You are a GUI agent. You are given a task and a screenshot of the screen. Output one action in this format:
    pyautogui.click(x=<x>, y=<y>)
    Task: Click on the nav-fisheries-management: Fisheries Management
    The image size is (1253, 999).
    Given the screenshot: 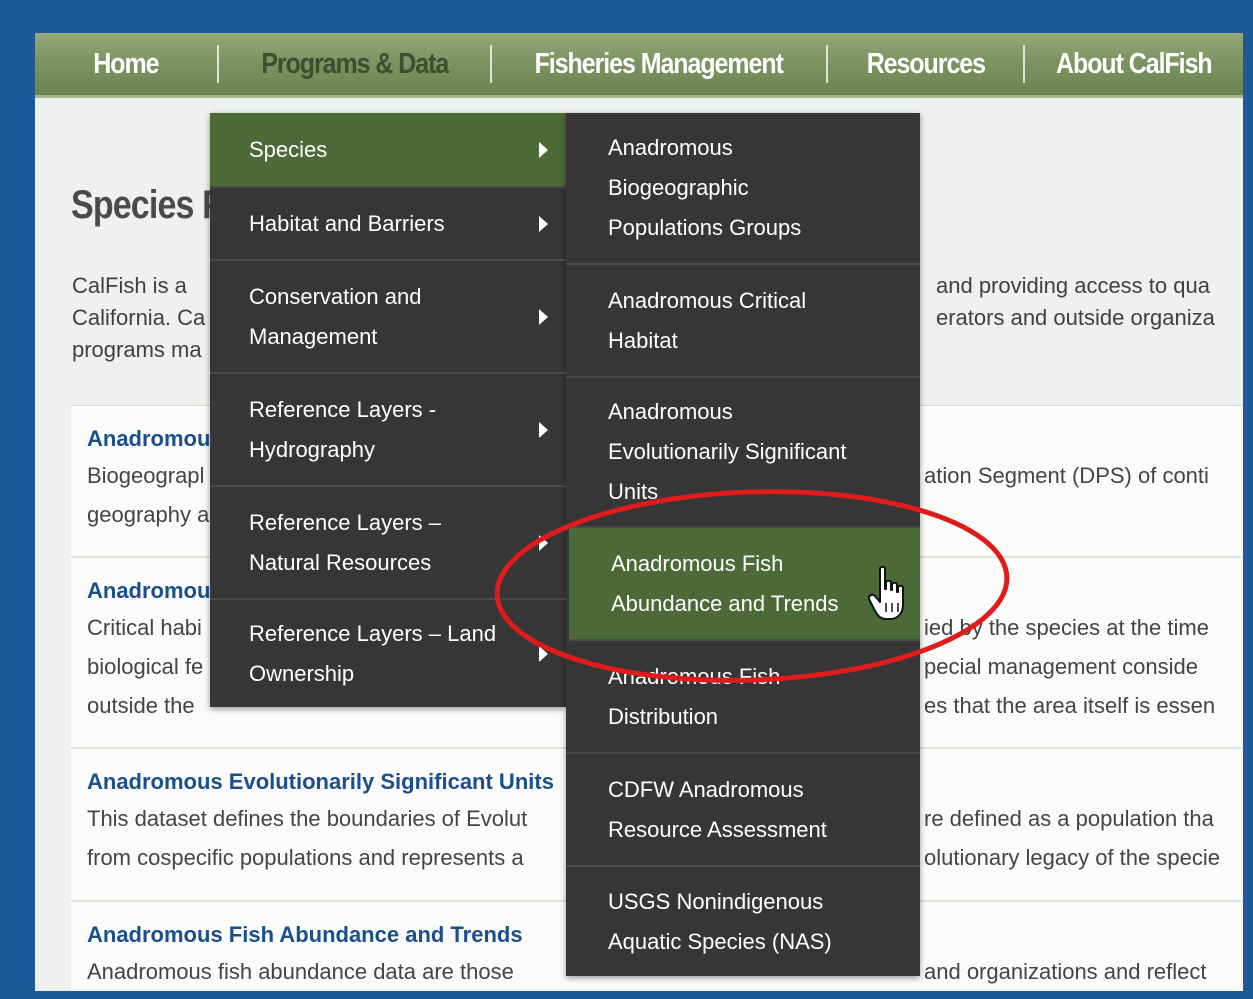 What is the action you would take?
    pyautogui.click(x=659, y=64)
    